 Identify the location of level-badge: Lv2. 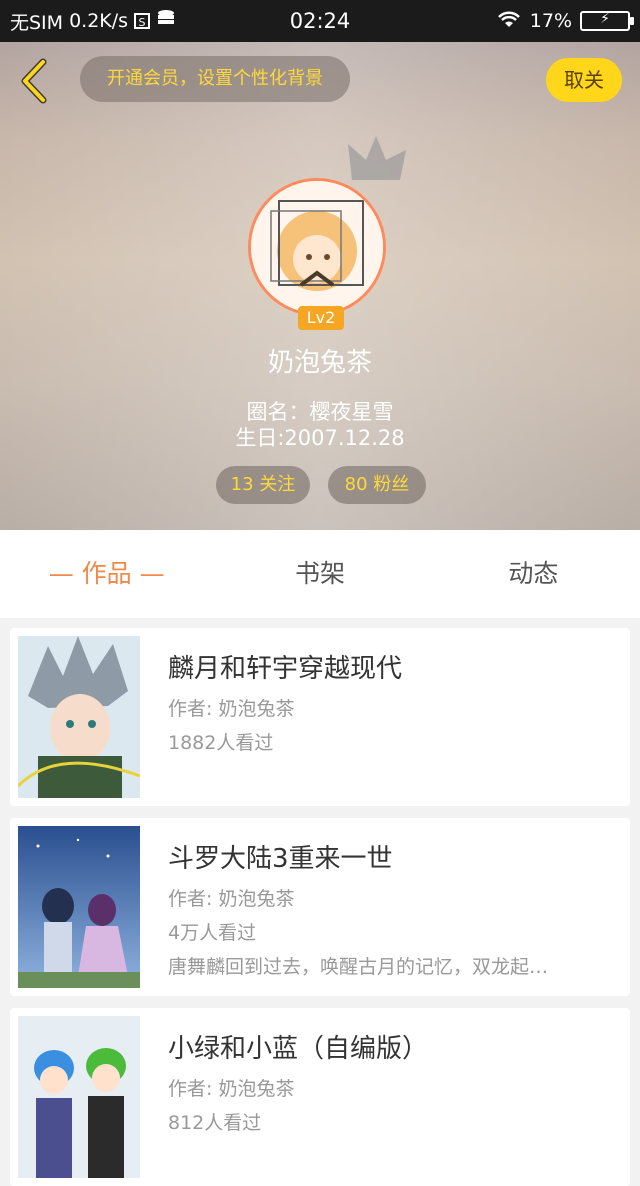
(321, 318).